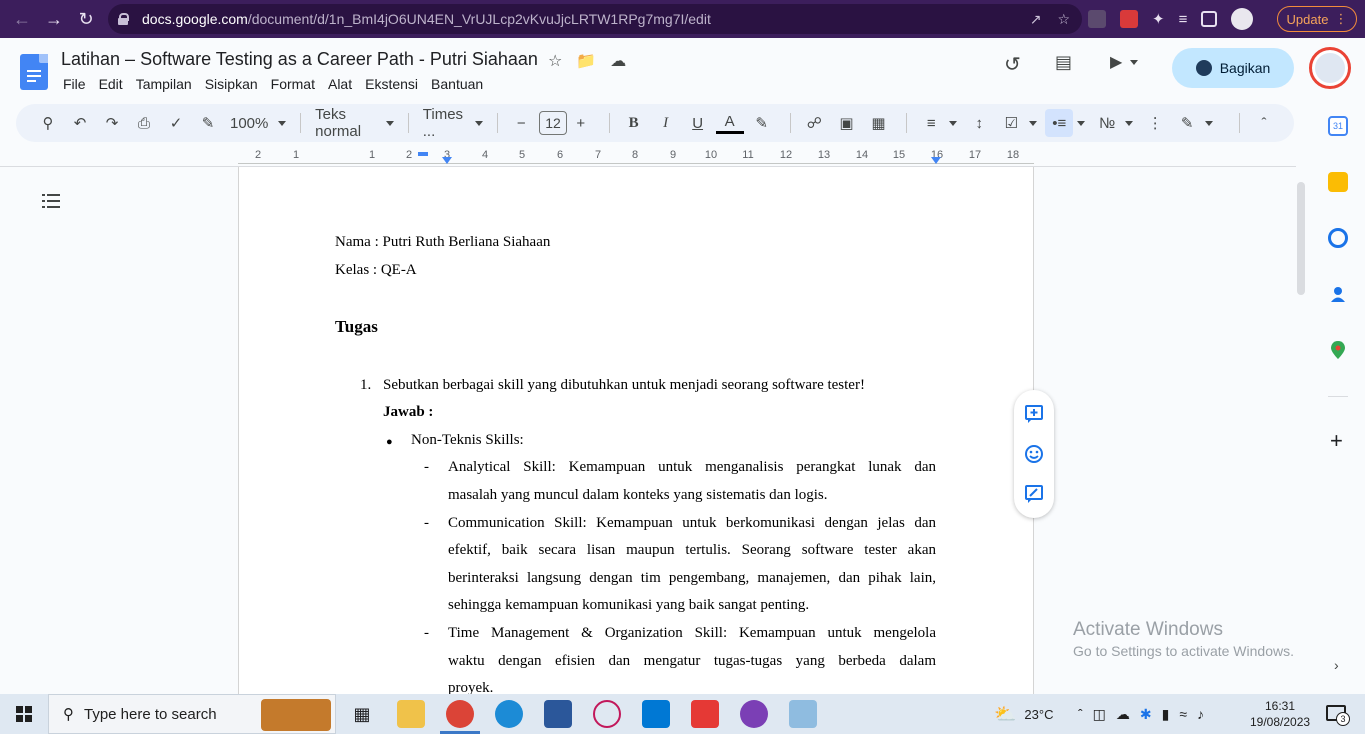 Image resolution: width=1365 pixels, height=734 pixels. Describe the element at coordinates (51, 201) in the screenshot. I see `document-outline-icon` at that location.